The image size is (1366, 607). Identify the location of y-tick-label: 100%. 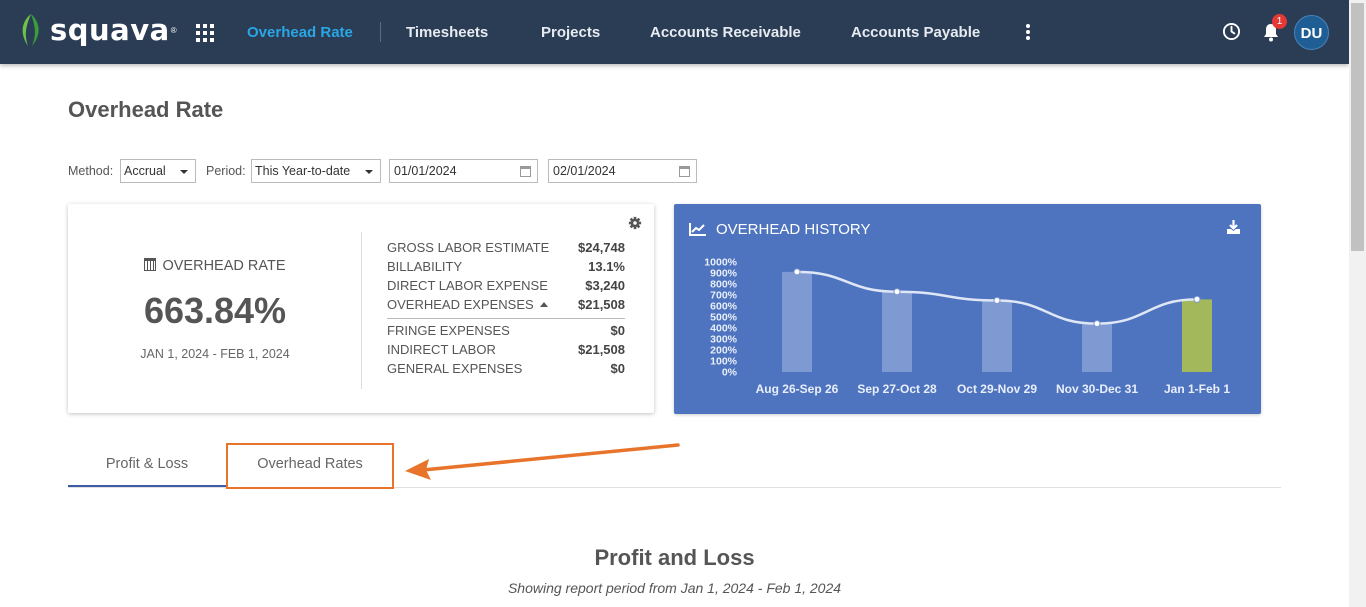
(724, 362).